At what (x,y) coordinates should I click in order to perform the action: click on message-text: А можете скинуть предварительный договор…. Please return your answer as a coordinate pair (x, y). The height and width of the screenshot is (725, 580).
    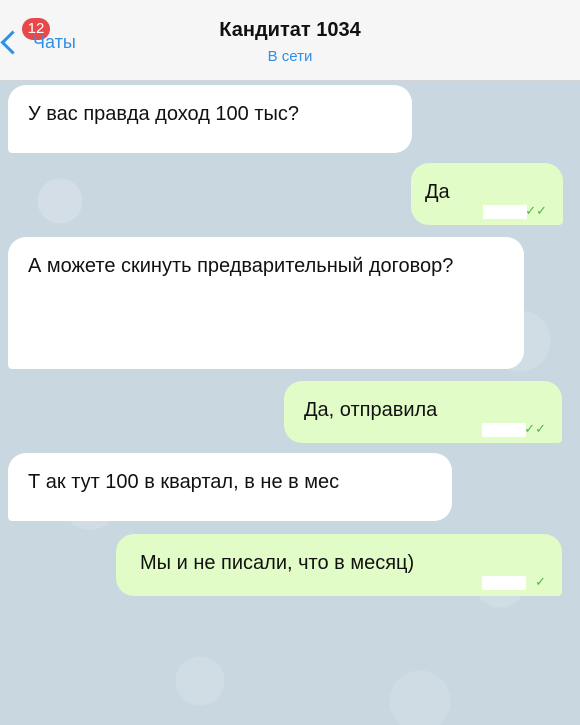
    Looking at the image, I should click on (241, 266).